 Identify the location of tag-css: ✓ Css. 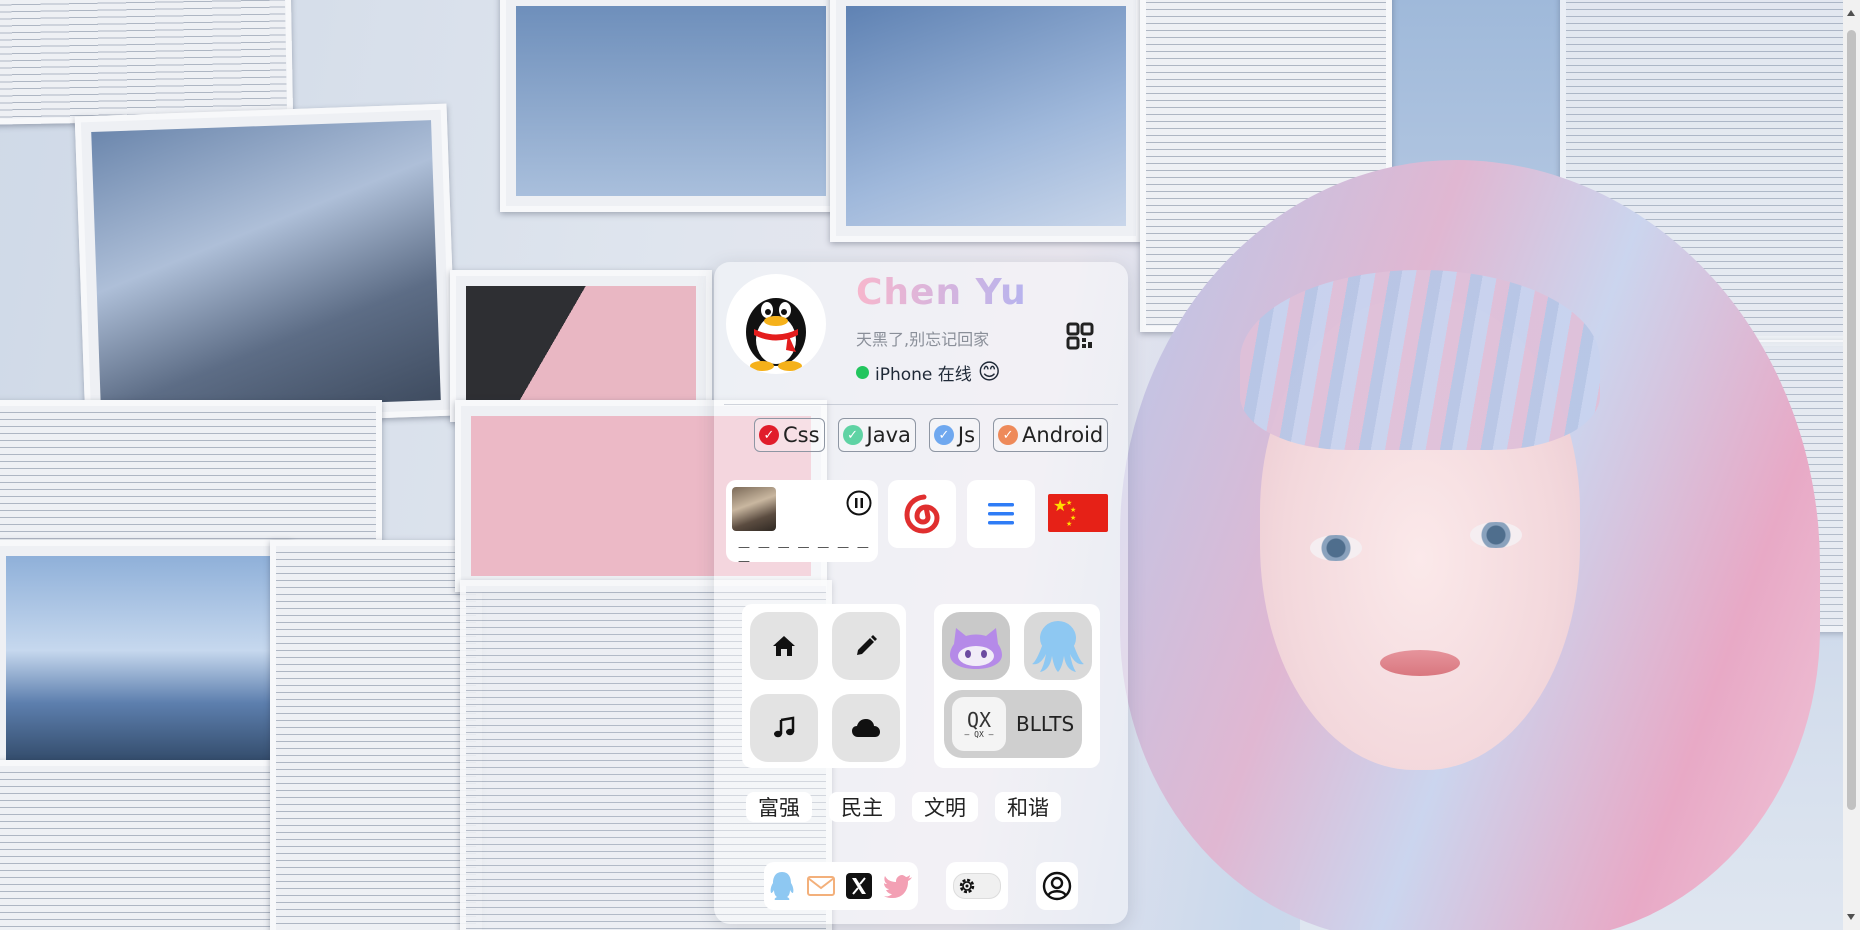
(789, 435).